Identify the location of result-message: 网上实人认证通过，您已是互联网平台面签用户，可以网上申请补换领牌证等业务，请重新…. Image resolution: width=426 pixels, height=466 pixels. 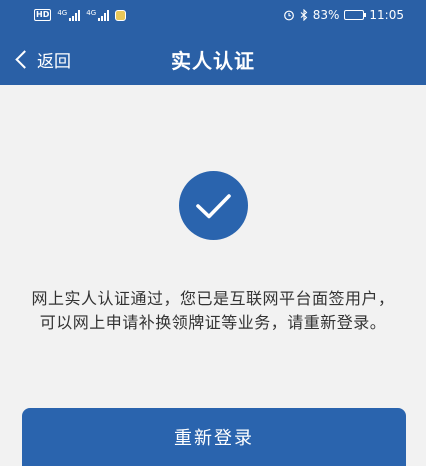
(213, 310).